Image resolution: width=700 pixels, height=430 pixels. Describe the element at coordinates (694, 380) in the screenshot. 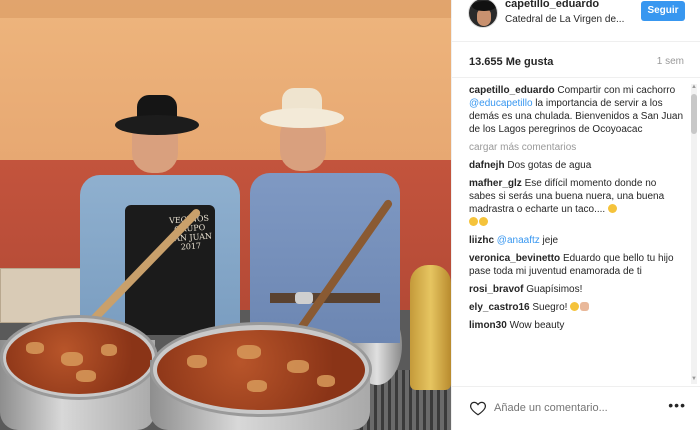

I see `scroll-down-arrow-icon: ▼` at that location.